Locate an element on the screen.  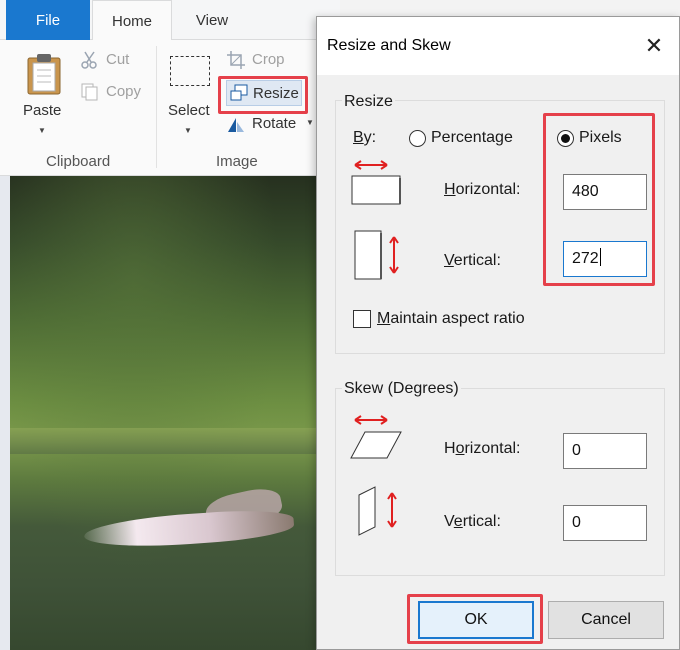
rotate-label: Rotate is located at coordinates (274, 123).